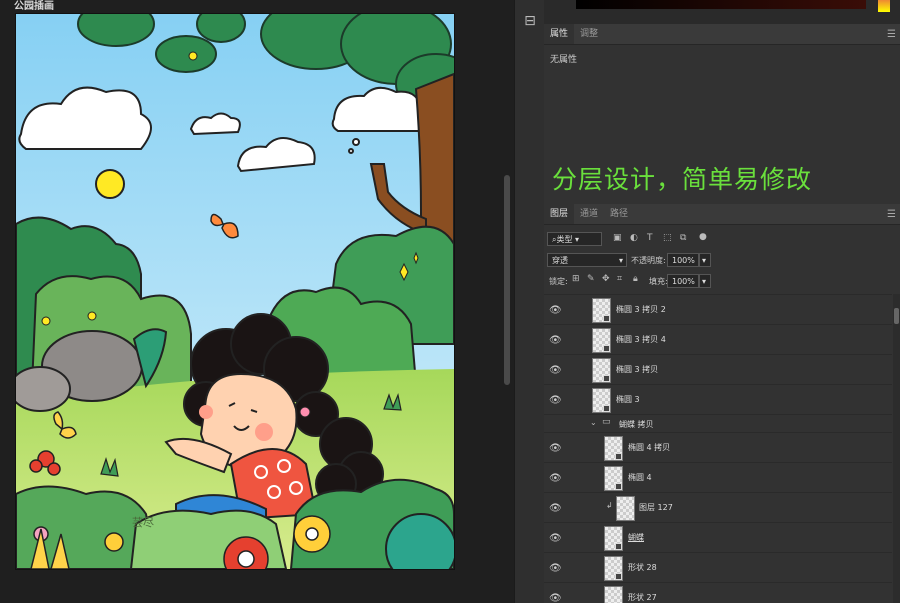 This screenshot has height=603, width=900. I want to click on opacity-dropdown: ▾, so click(705, 260).